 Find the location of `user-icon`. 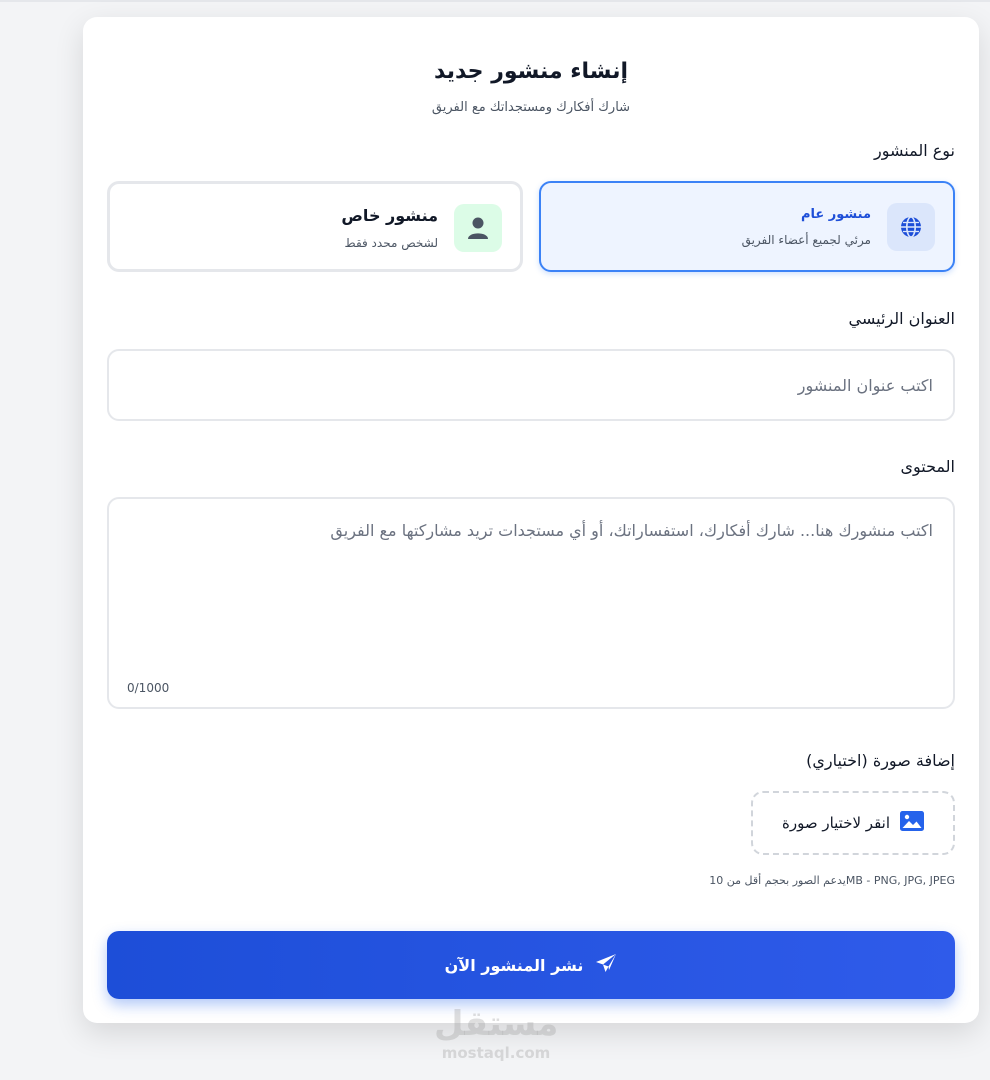

user-icon is located at coordinates (478, 228).